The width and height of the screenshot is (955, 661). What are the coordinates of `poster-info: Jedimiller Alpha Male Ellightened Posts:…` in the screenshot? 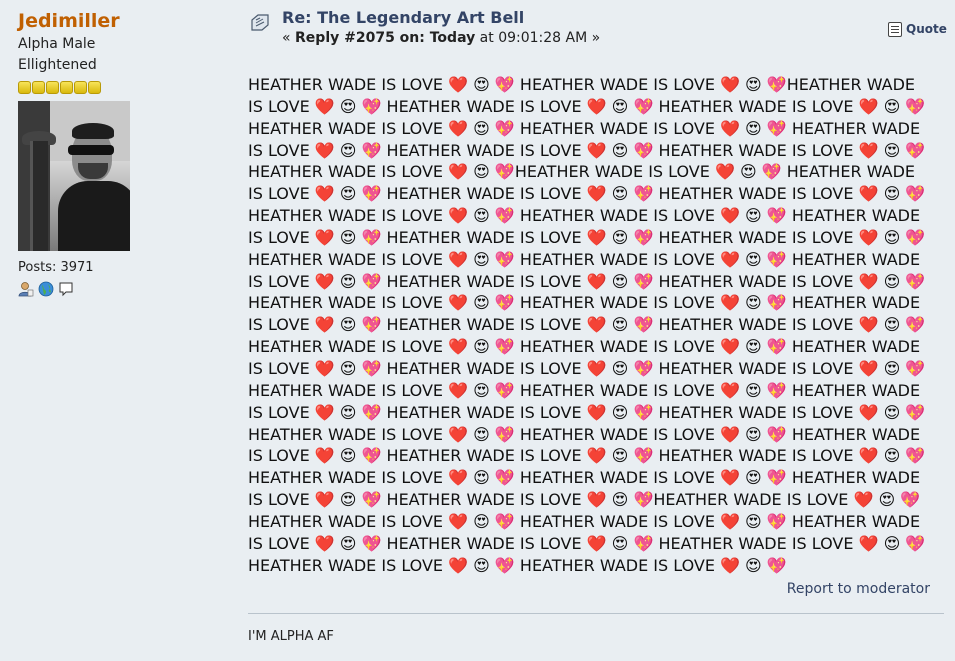 It's located at (118, 152).